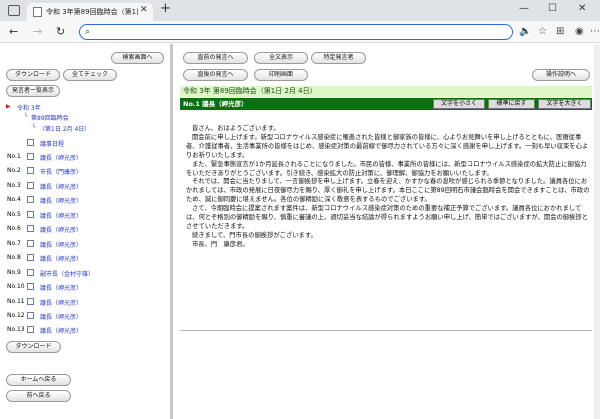  I want to click on show-all-button: 全文表示, so click(281, 58).